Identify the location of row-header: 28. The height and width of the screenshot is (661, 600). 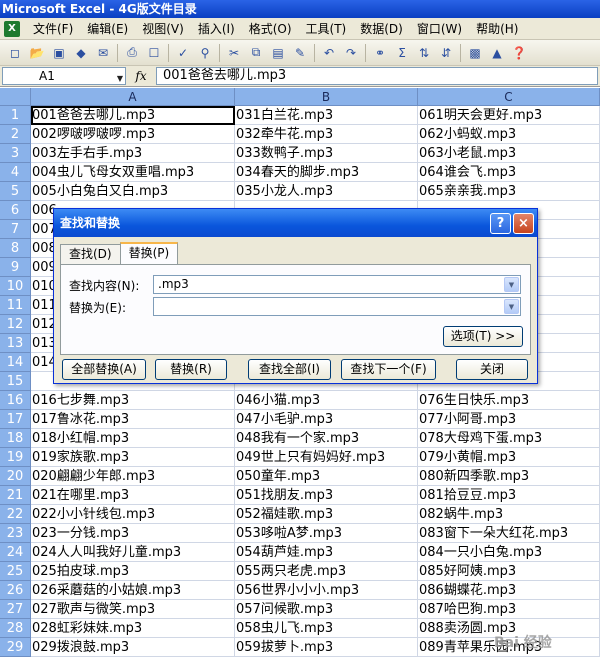
(15, 628).